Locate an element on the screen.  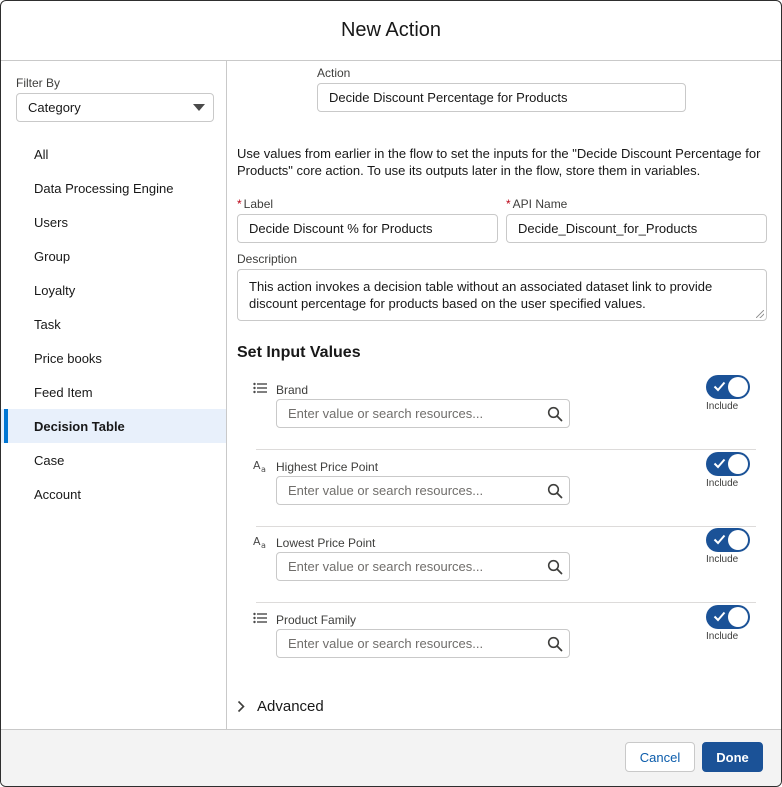
chevron-down-icon is located at coordinates (199, 107).